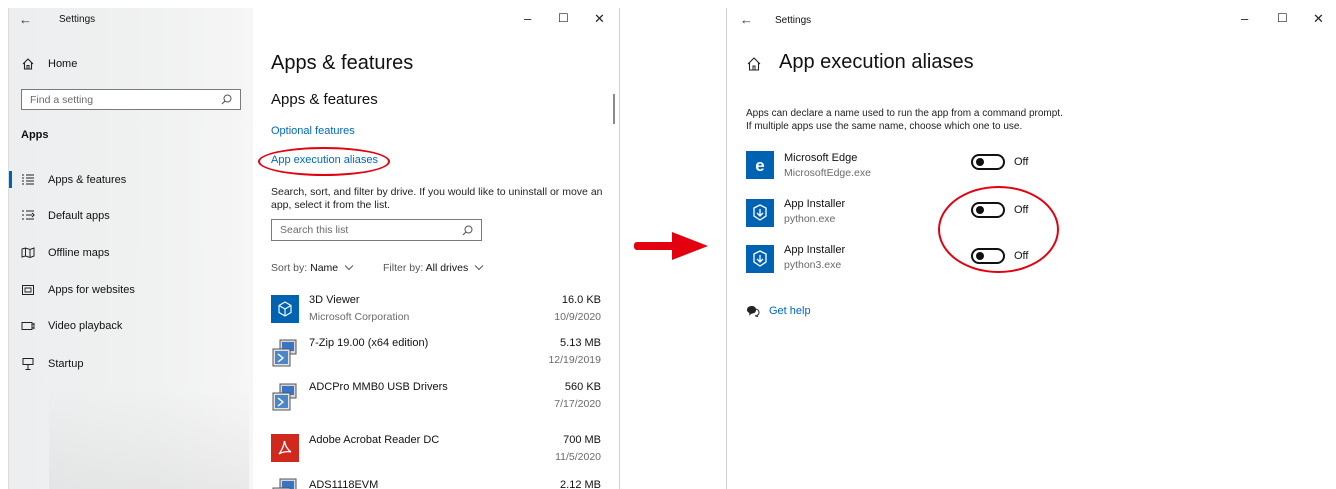  Describe the element at coordinates (344, 484) in the screenshot. I see `app-name: ADS1118EVM` at that location.